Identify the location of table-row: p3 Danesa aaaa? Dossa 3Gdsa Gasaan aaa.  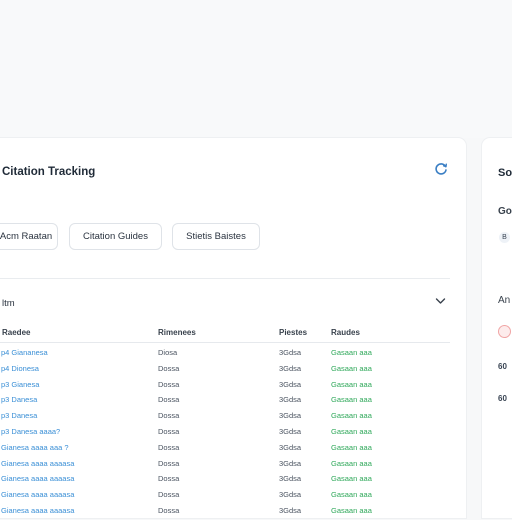
(225, 433).